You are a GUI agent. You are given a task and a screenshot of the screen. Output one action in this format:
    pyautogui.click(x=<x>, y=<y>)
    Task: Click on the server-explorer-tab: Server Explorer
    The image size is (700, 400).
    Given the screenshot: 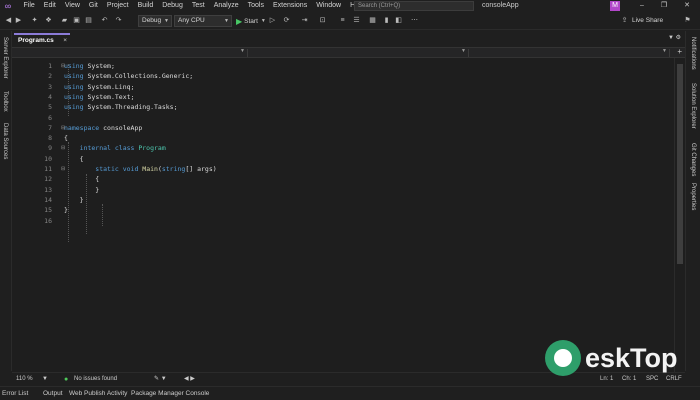 What is the action you would take?
    pyautogui.click(x=5, y=58)
    